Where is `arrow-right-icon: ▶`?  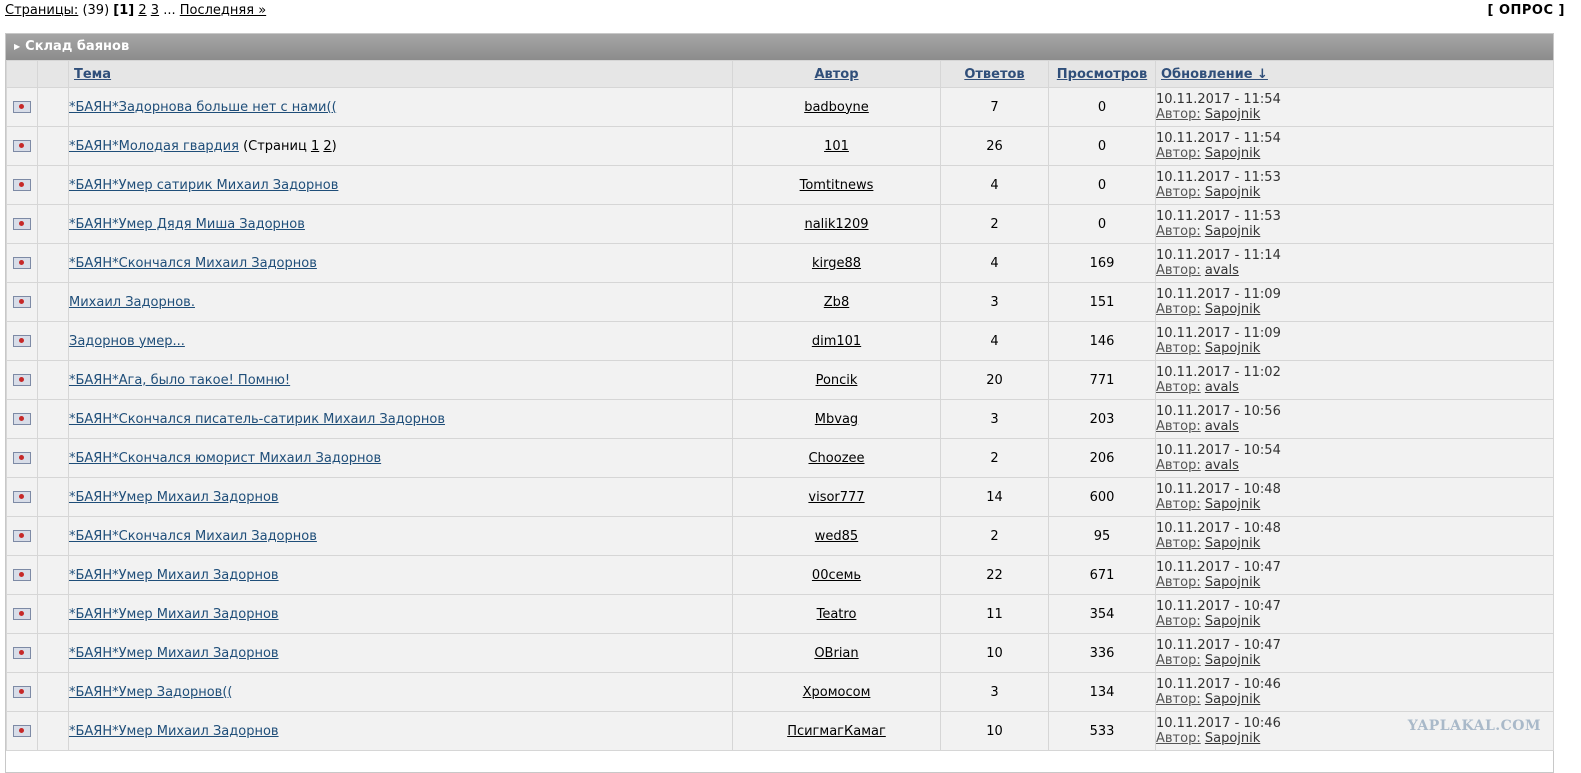 arrow-right-icon: ▶ is located at coordinates (17, 46).